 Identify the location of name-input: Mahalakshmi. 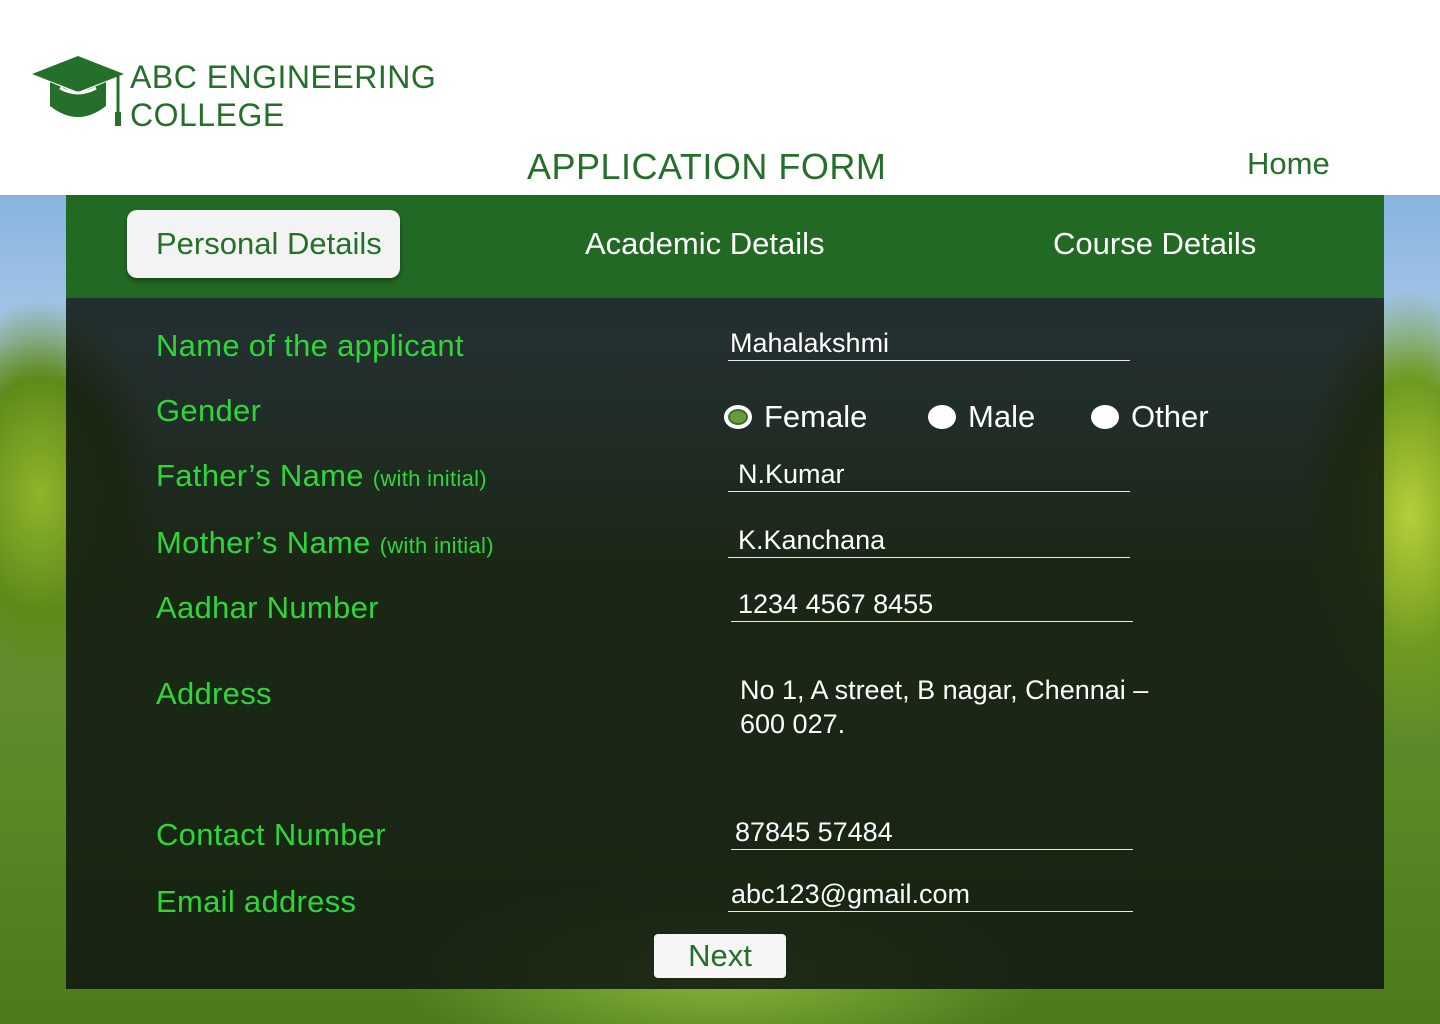
(929, 343).